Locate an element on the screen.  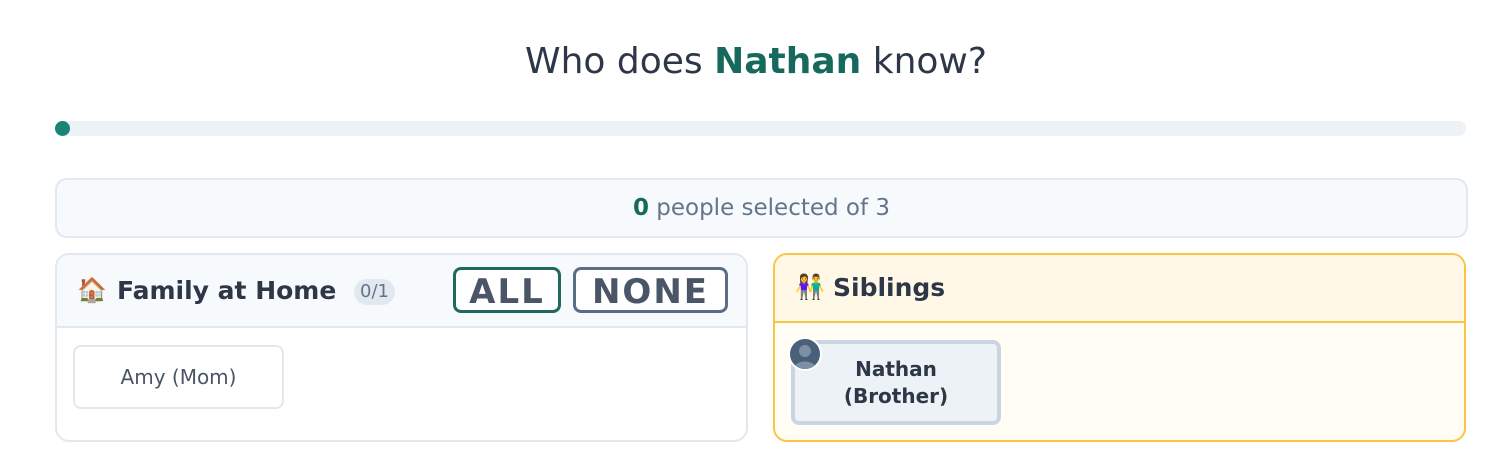
selection-counter-text: people selected of 3 is located at coordinates (769, 208).